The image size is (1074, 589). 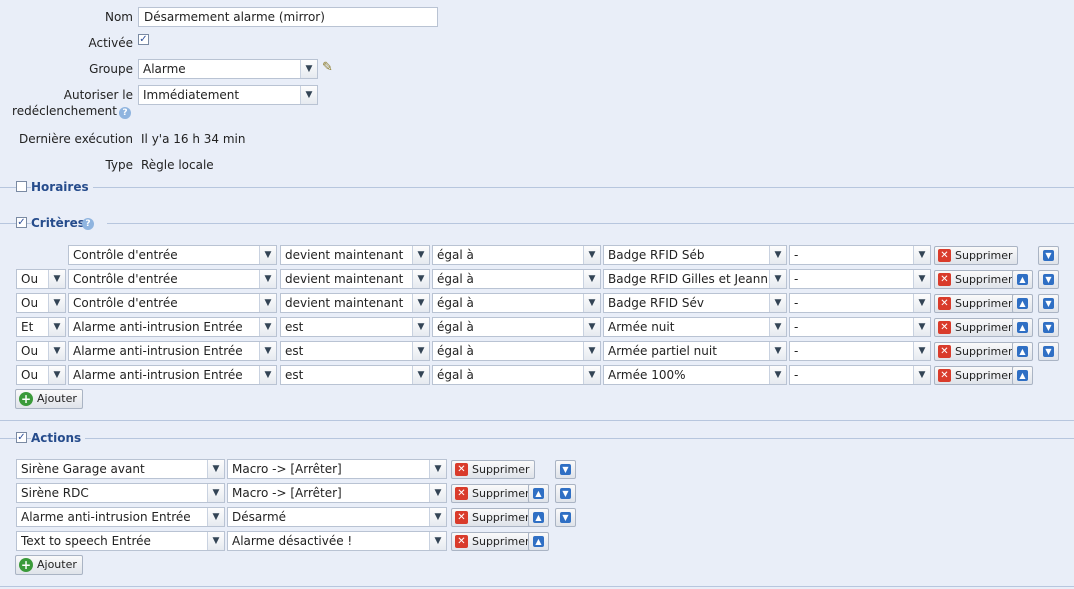 I want to click on actions-checkbox: ✓, so click(x=21, y=437).